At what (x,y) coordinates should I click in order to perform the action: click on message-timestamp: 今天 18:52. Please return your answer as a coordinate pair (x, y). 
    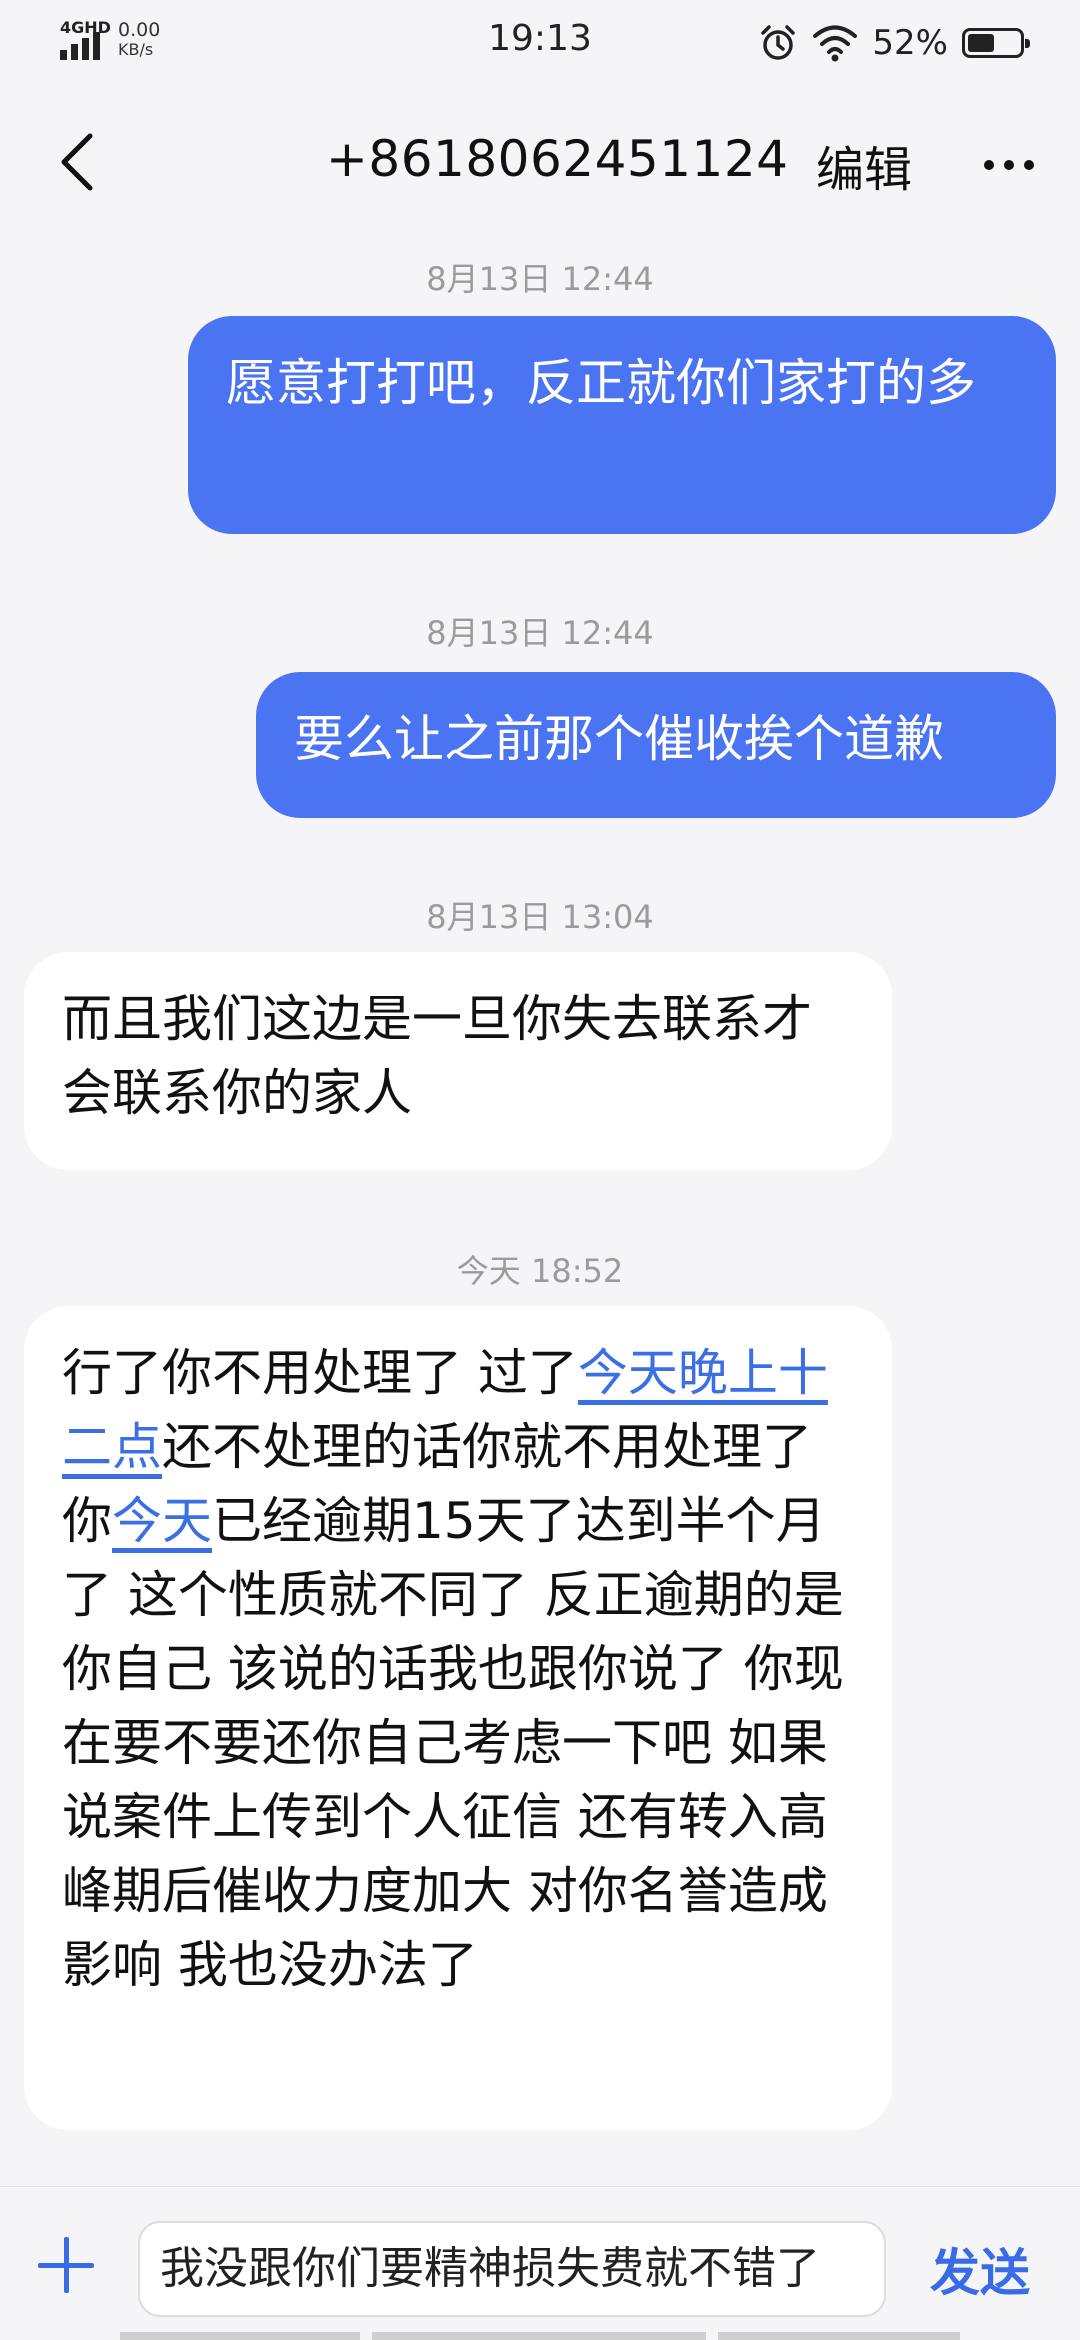
    Looking at the image, I should click on (540, 1271).